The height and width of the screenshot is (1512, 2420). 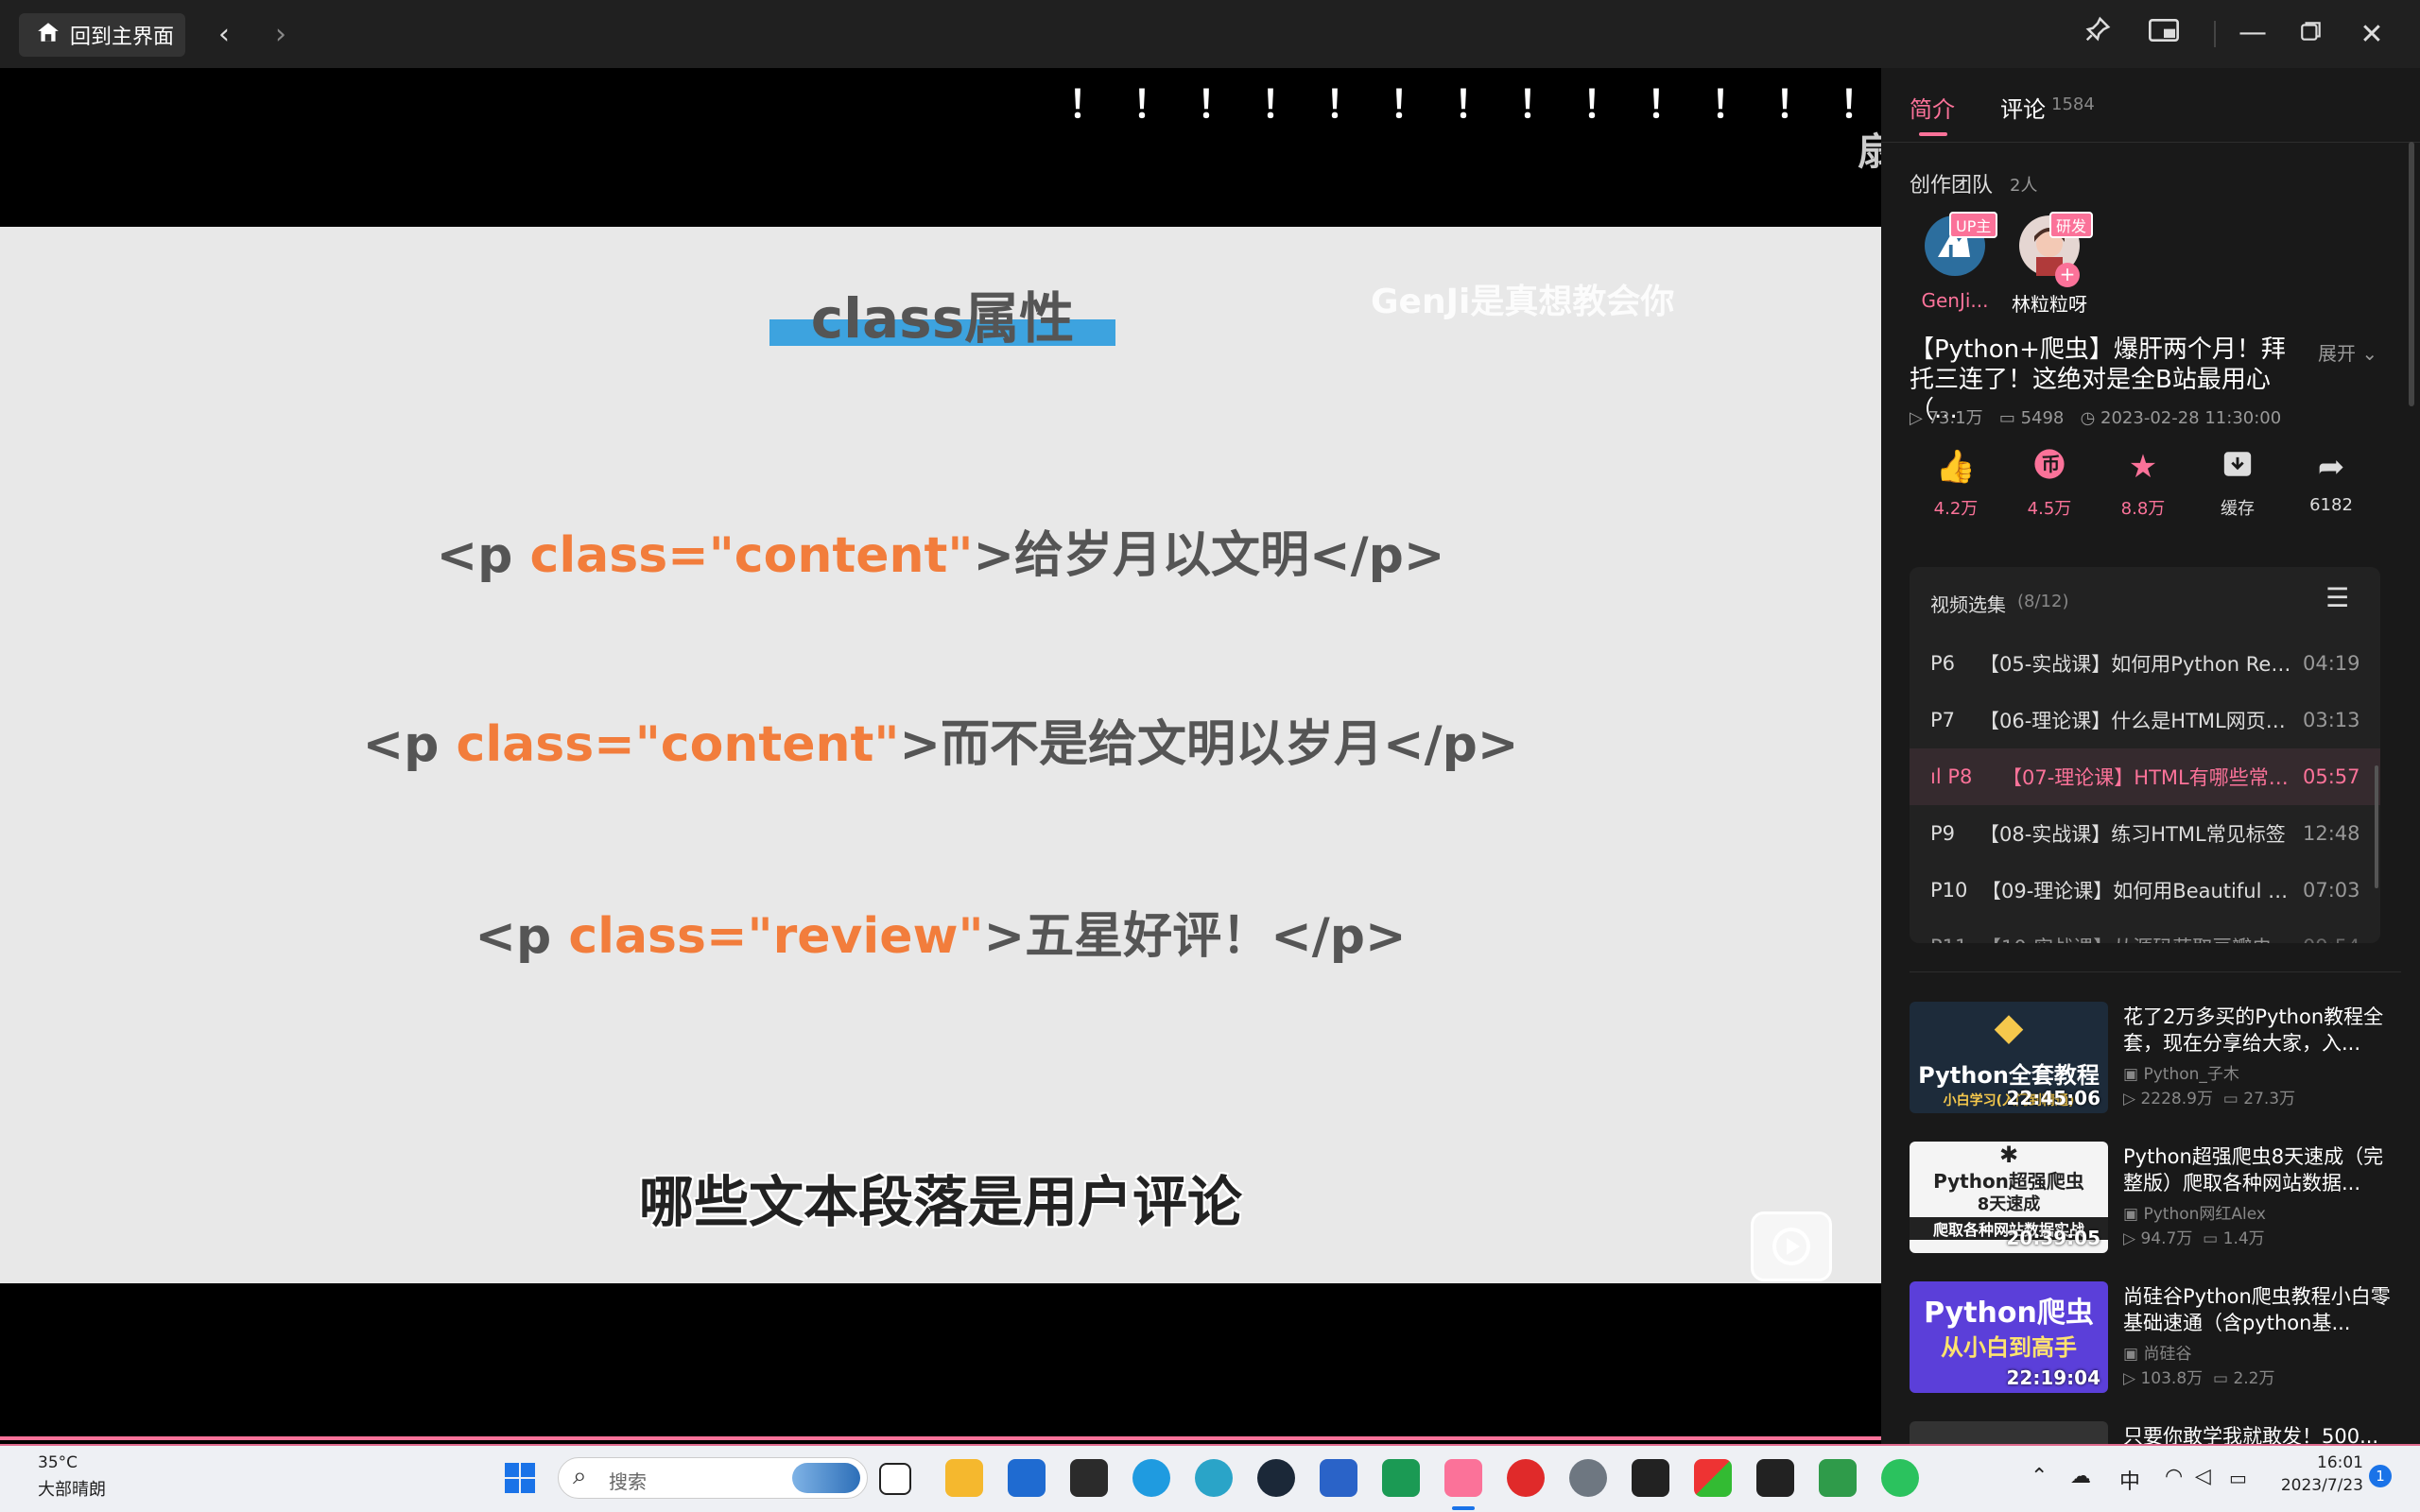 What do you see at coordinates (1276, 1478) in the screenshot?
I see `steam-icon` at bounding box center [1276, 1478].